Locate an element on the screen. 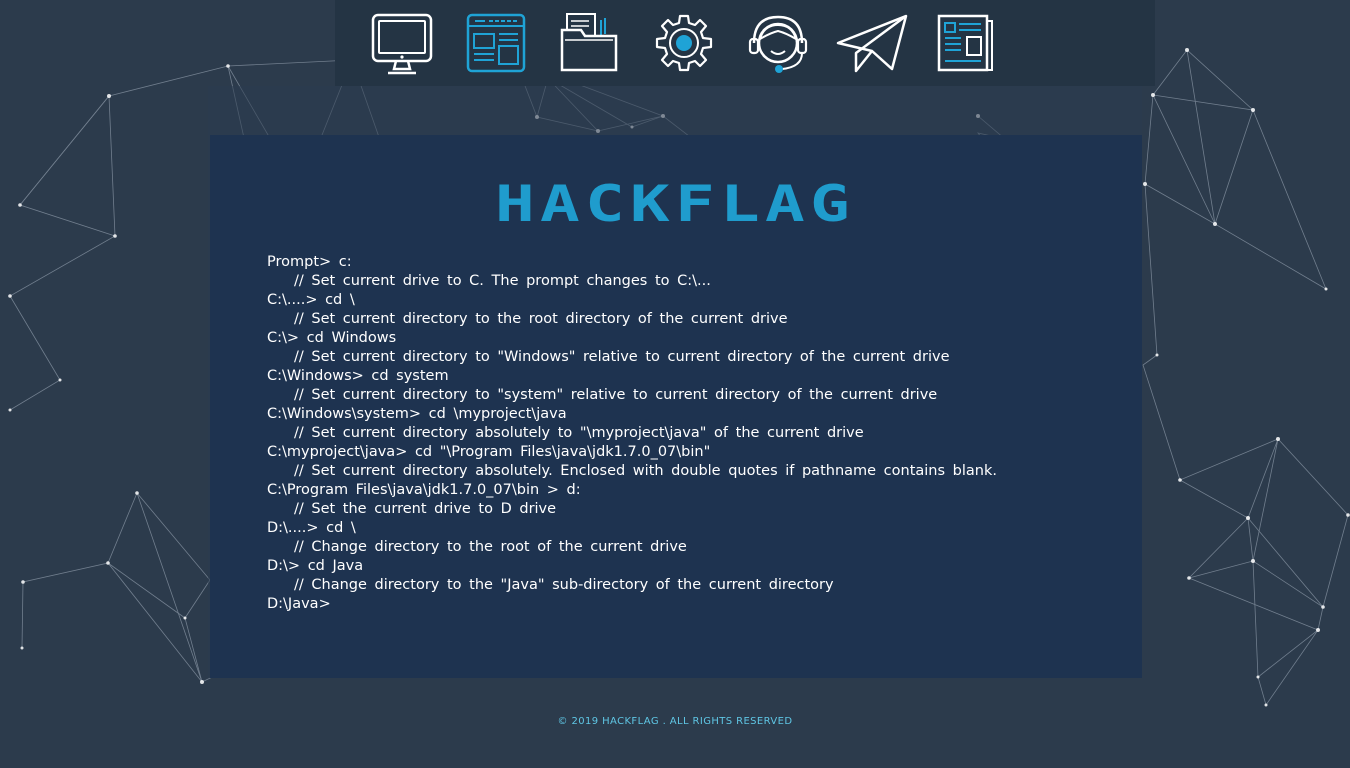 The image size is (1350, 768). nav-item-send is located at coordinates (872, 43).